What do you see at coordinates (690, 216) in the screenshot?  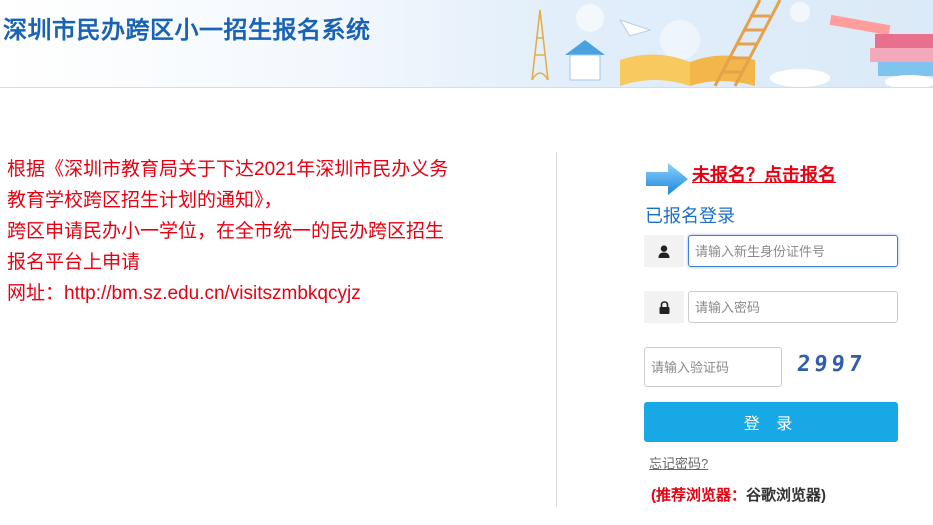 I see `login-heading: 已报名登录` at bounding box center [690, 216].